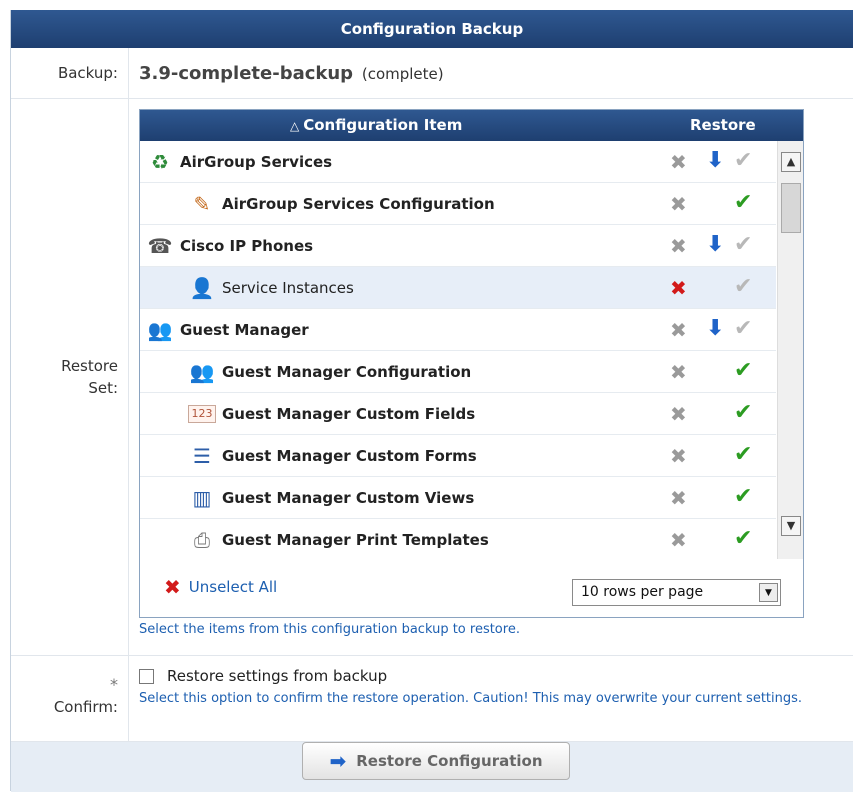 This screenshot has height=792, width=853. Describe the element at coordinates (85, 707) in the screenshot. I see `confirm-label-text: Confirm:` at that location.